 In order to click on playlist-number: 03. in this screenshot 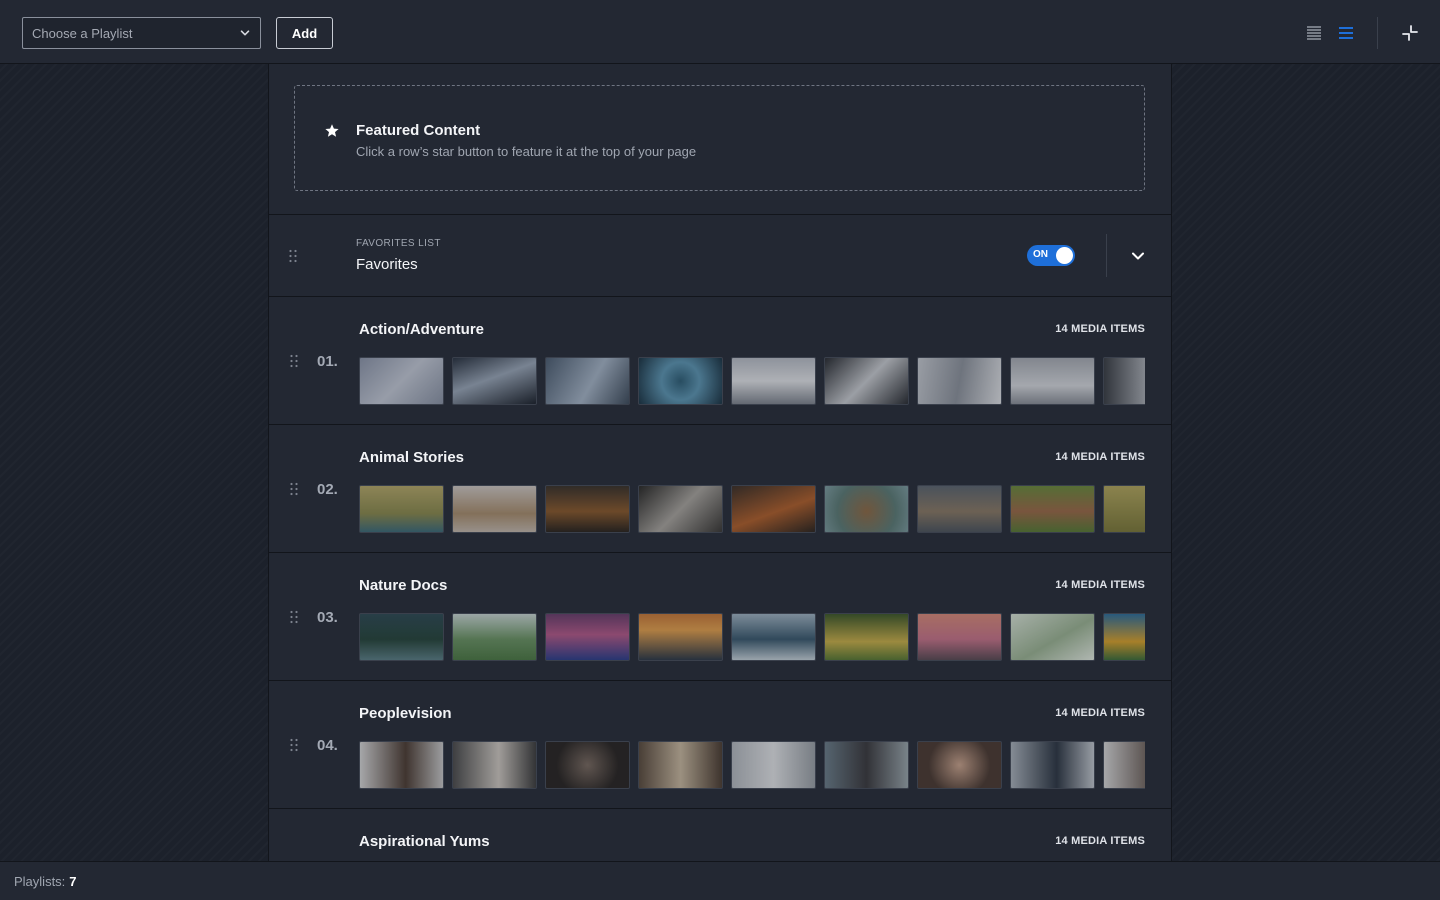, I will do `click(327, 617)`.